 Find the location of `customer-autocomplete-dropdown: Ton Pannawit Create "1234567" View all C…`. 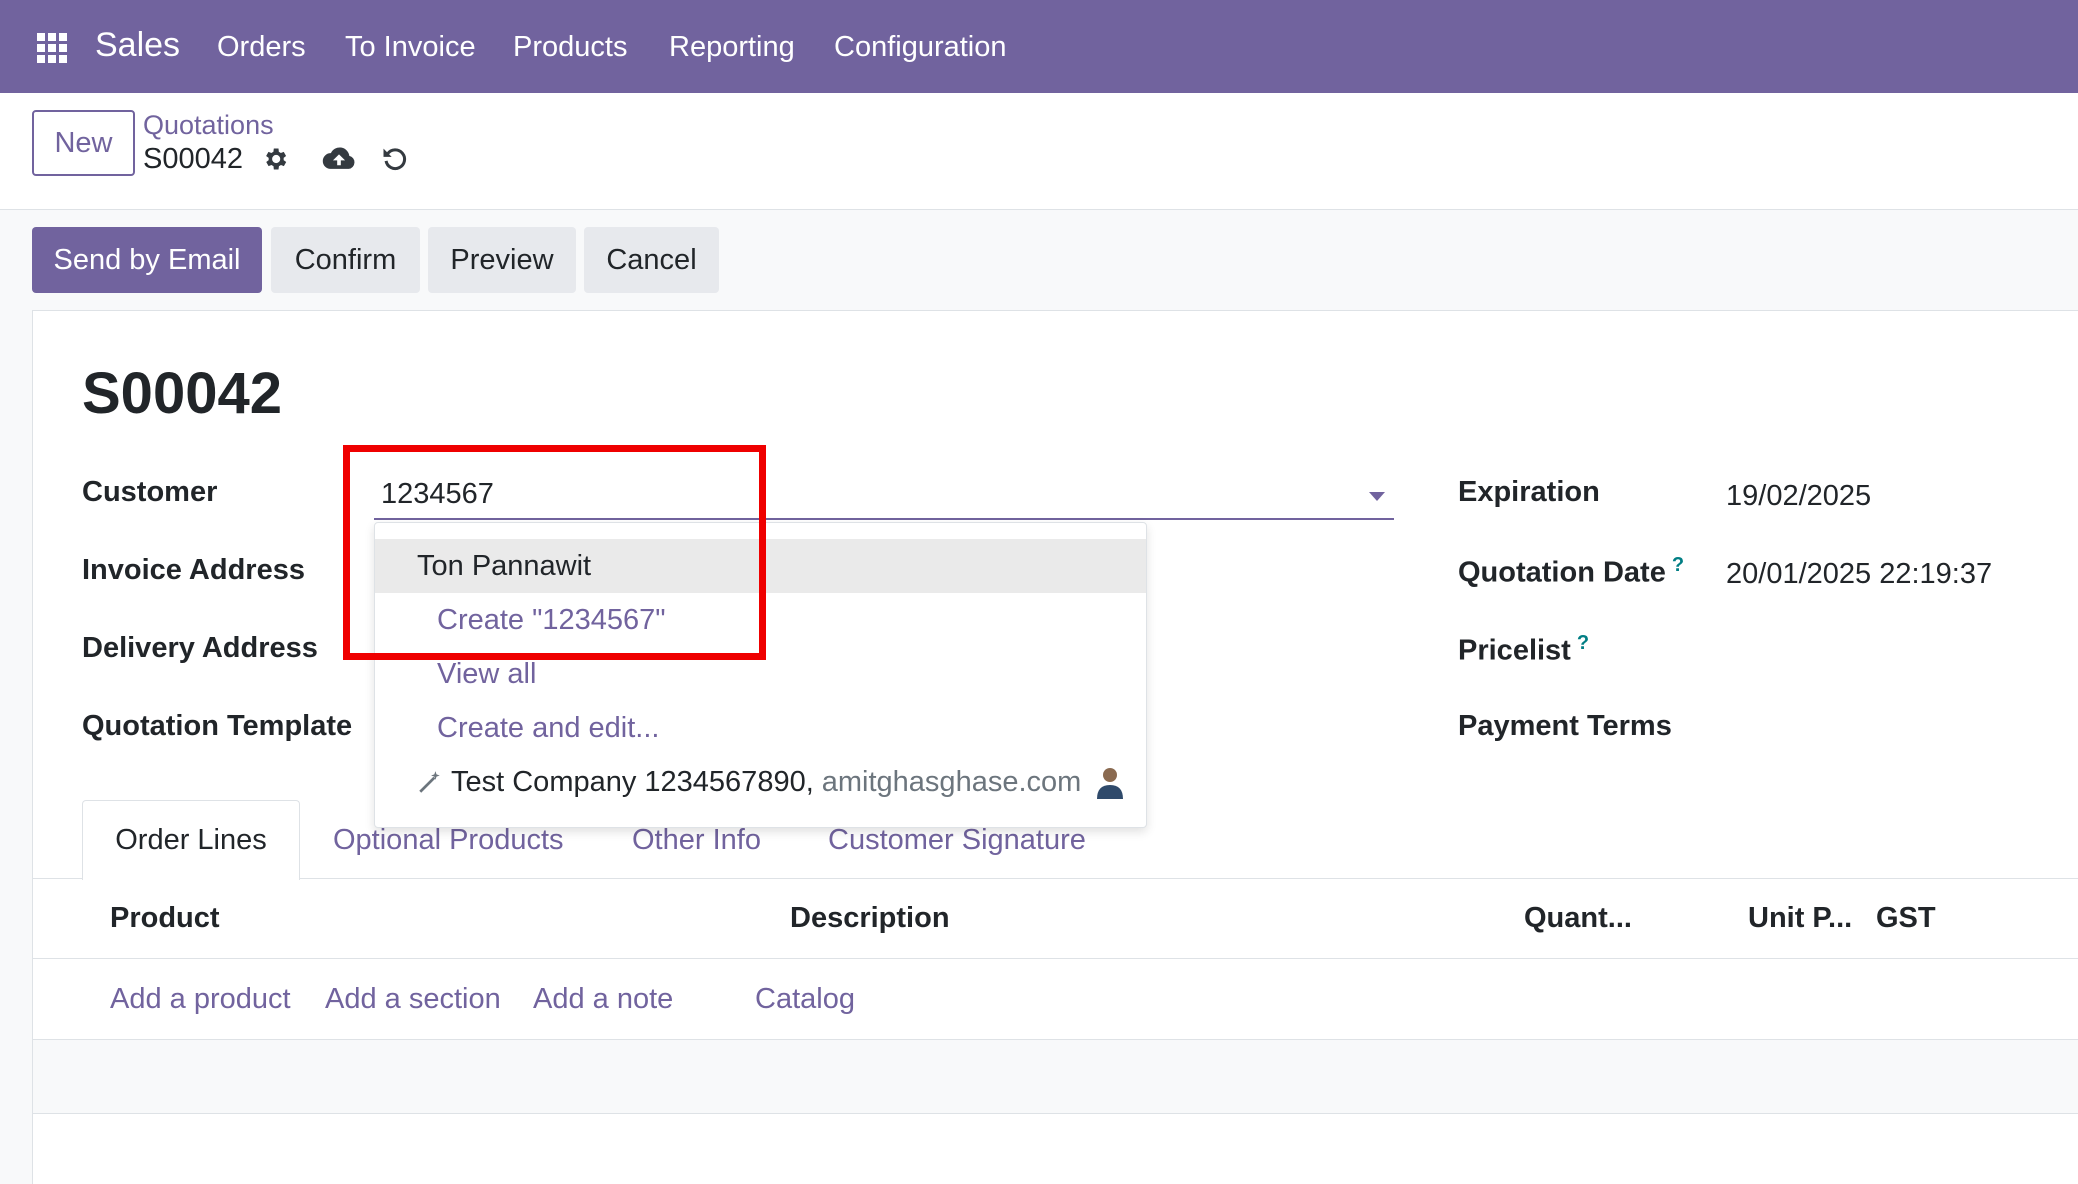

customer-autocomplete-dropdown: Ton Pannawit Create "1234567" View all C… is located at coordinates (760, 675).